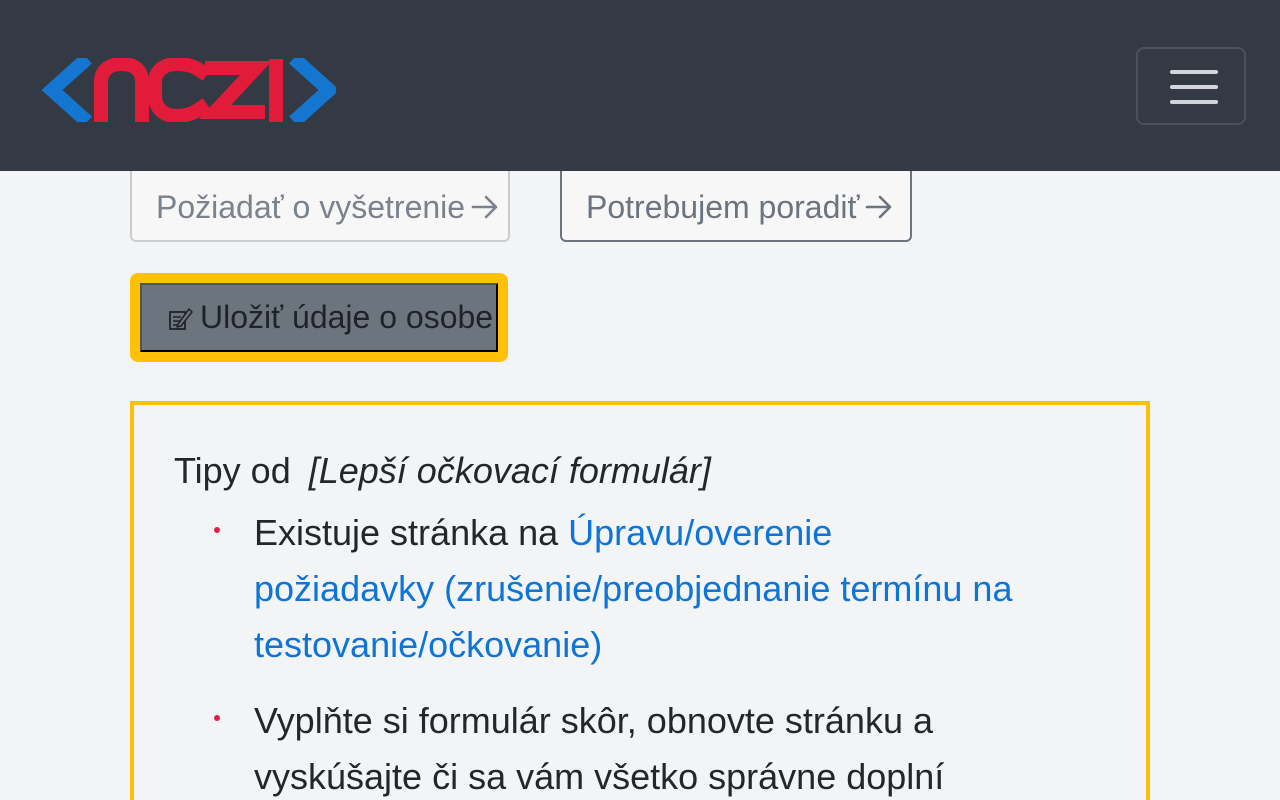 This screenshot has width=1280, height=800. I want to click on tips-heading: Tipy od [Lepší očkovací formulár], so click(442, 471).